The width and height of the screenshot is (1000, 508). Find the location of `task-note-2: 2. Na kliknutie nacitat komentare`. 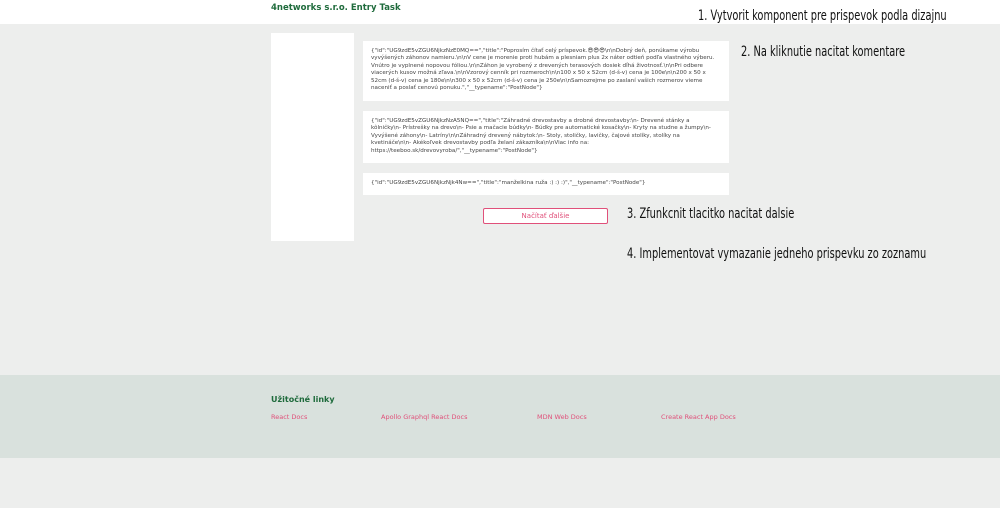

task-note-2: 2. Na kliknutie nacitat komentare is located at coordinates (823, 52).